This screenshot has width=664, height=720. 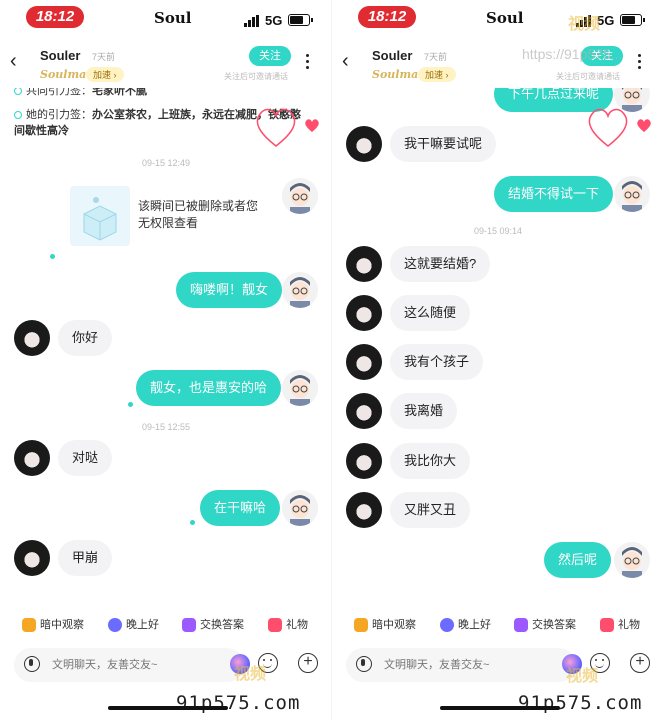 What do you see at coordinates (437, 362) in the screenshot?
I see `message-bubble-in: 我有个孩子` at bounding box center [437, 362].